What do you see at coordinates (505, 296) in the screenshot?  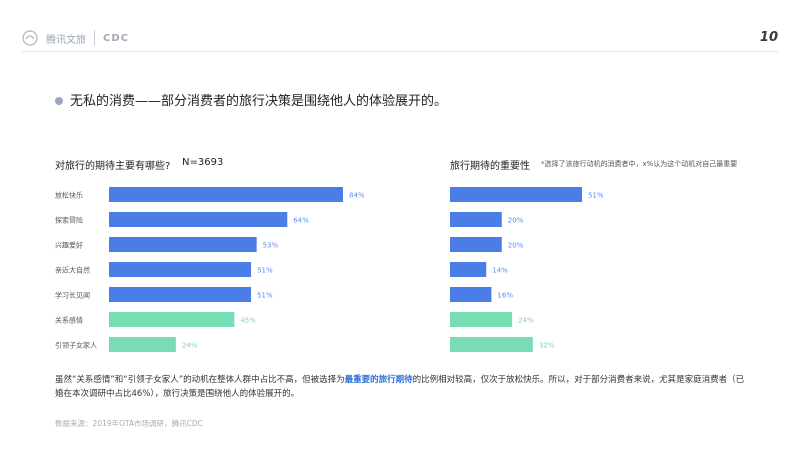 I see `value-label: 16%` at bounding box center [505, 296].